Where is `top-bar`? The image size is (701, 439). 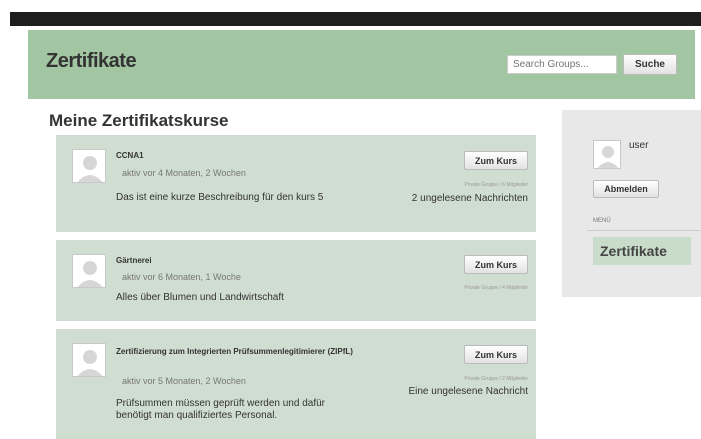
top-bar is located at coordinates (355, 19).